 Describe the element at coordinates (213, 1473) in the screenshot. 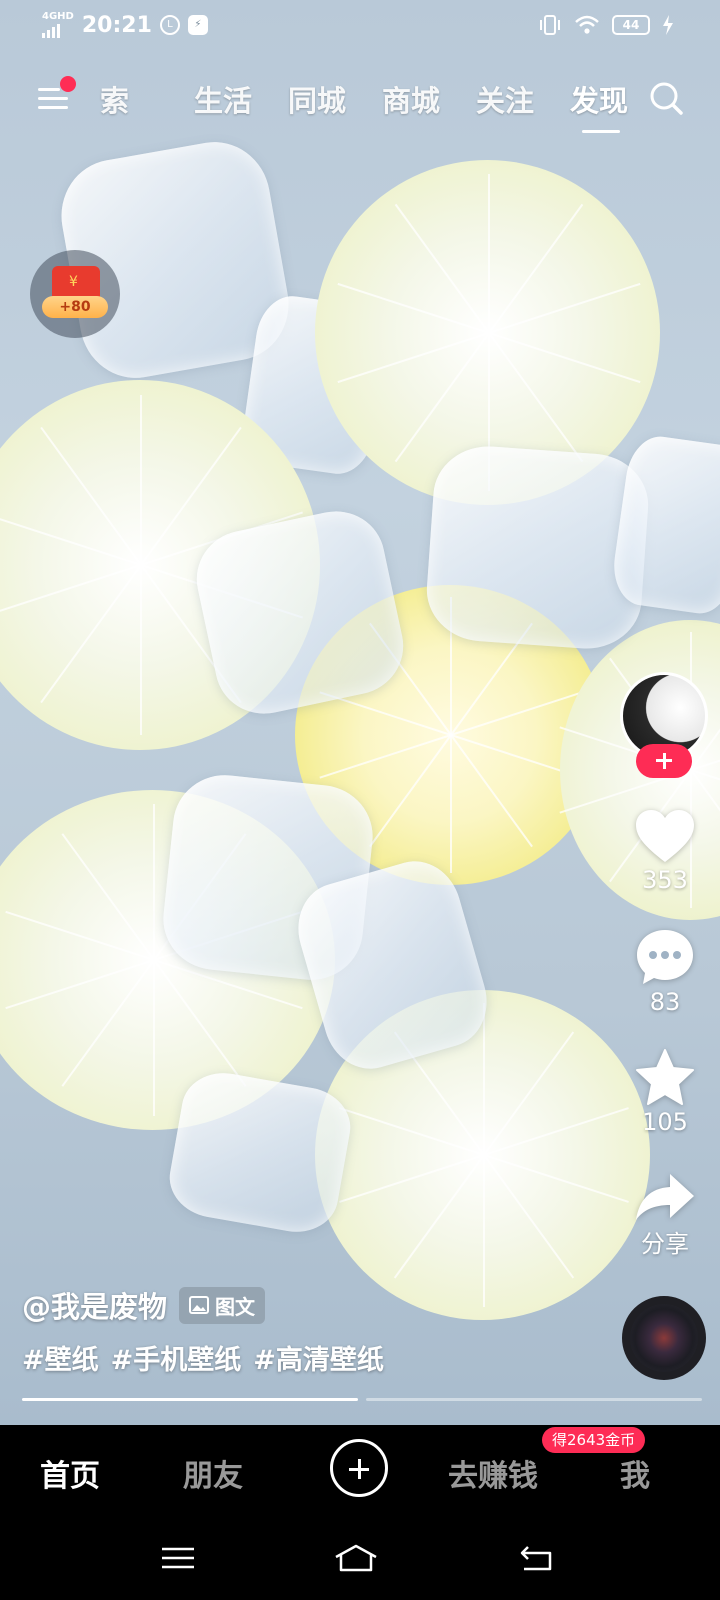

I see `tab-friends: 朋友` at that location.